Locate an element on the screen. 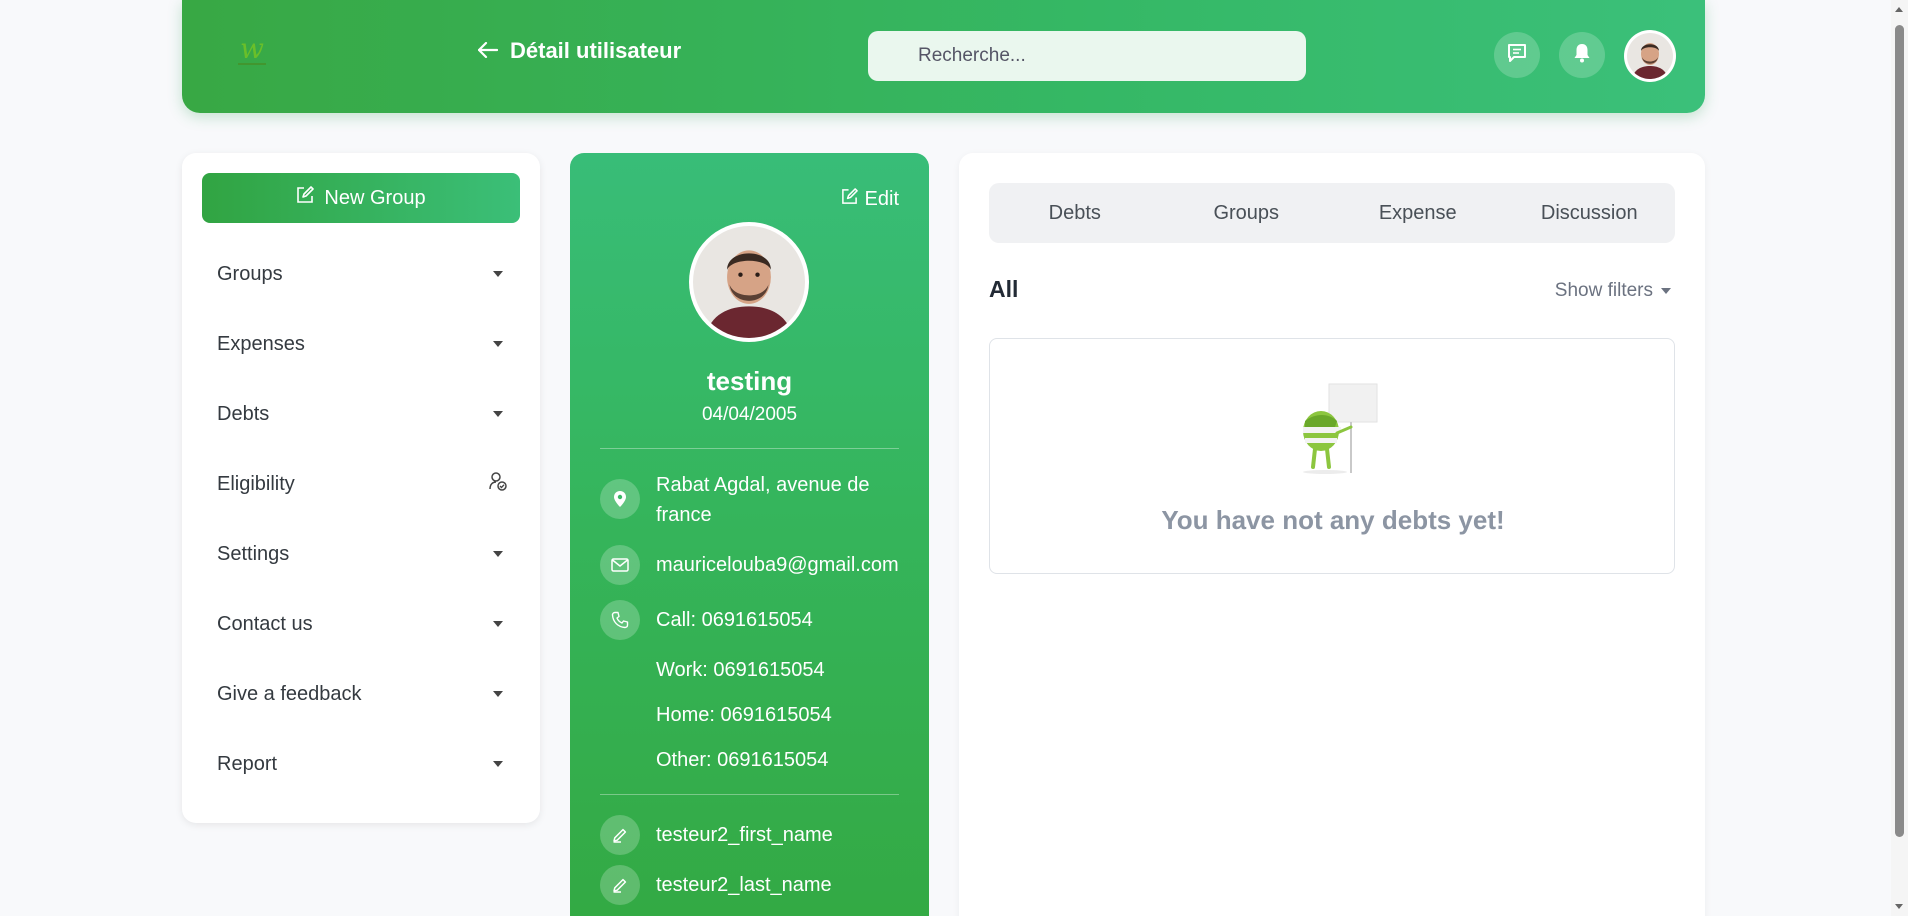  sidebar-item-groups: Groups is located at coordinates (362, 274).